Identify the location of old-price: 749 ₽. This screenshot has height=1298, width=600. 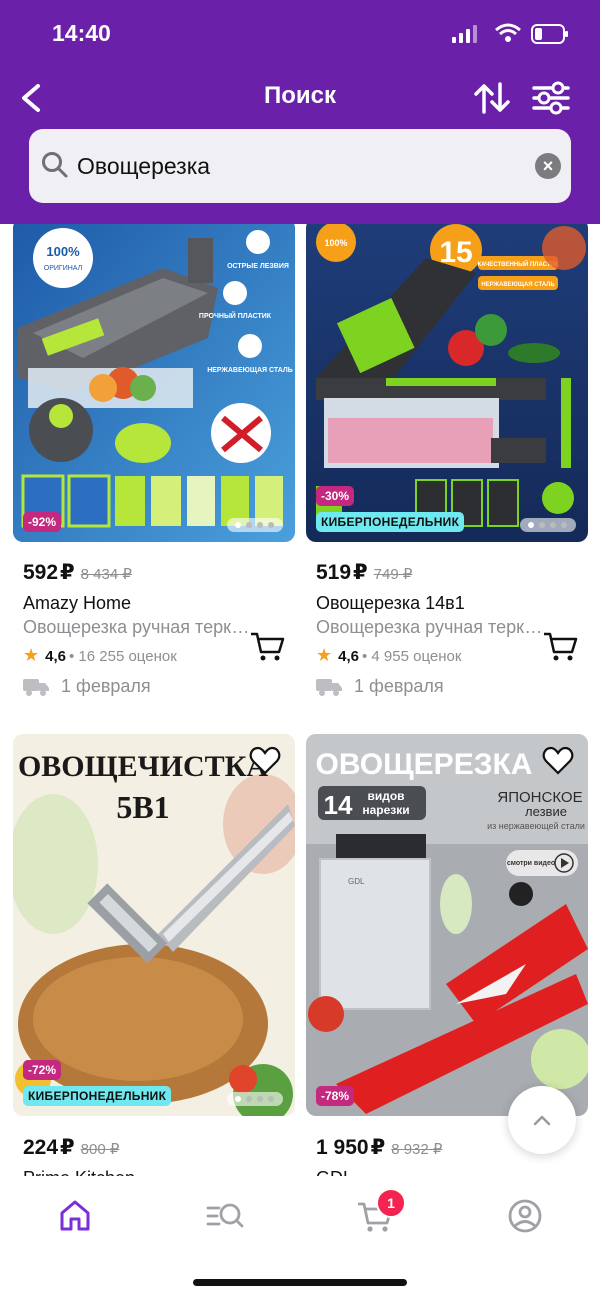
(393, 574).